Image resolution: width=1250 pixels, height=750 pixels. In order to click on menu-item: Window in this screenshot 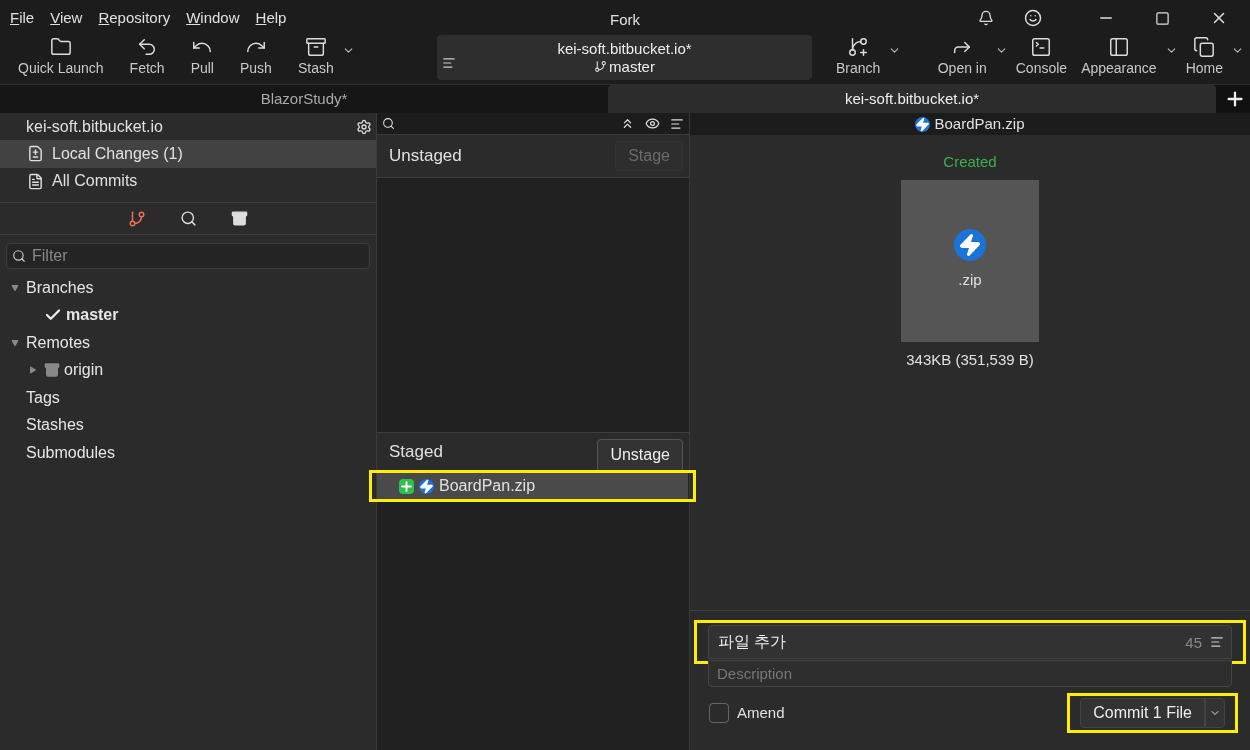, I will do `click(213, 18)`.